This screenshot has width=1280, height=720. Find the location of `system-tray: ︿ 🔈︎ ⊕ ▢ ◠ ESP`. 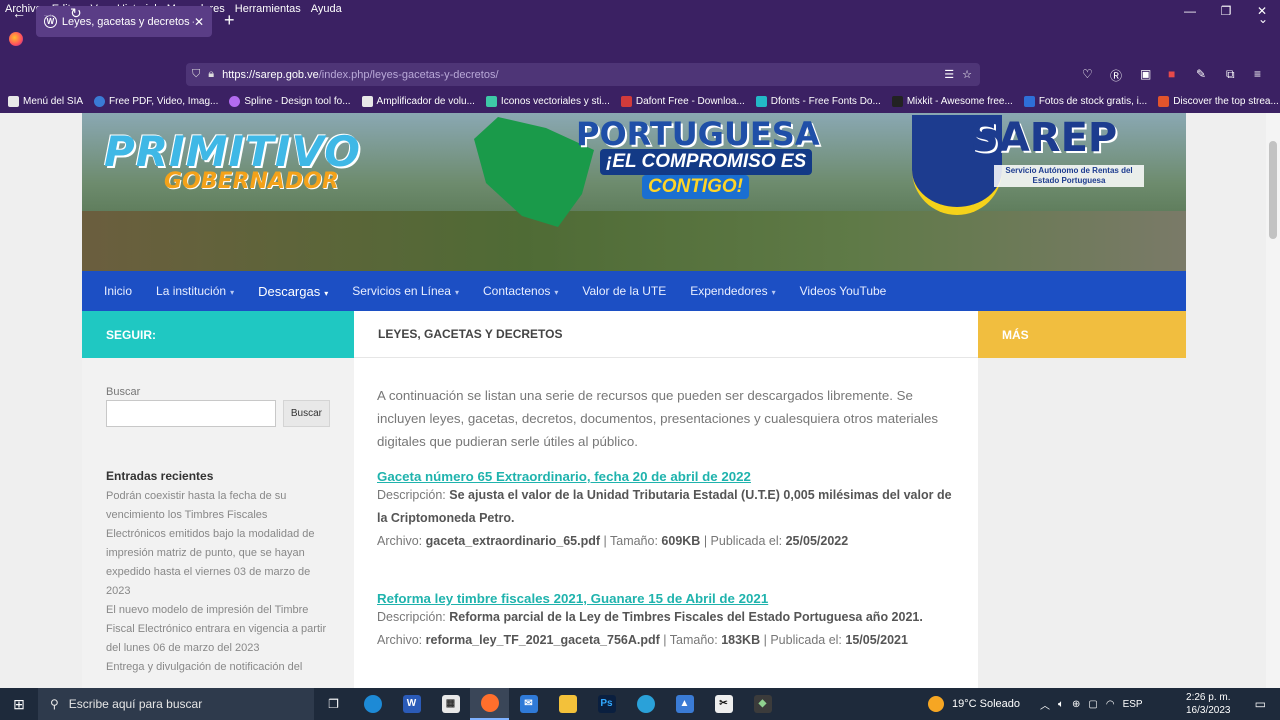

system-tray: ︿ 🔈︎ ⊕ ▢ ◠ ESP is located at coordinates (1095, 704).